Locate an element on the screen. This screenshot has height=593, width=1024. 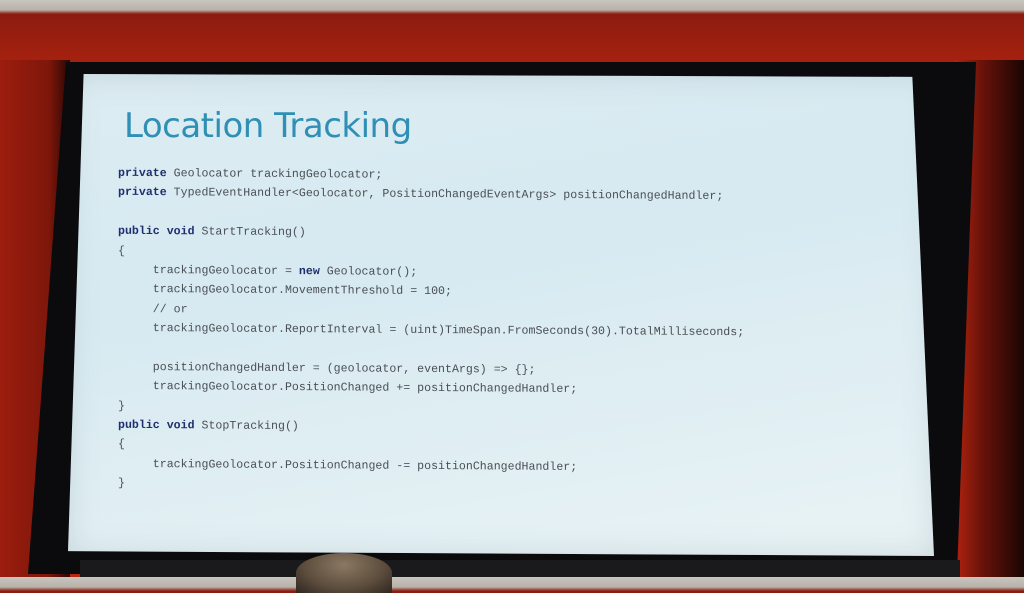
code-line: } is located at coordinates (431, 486).